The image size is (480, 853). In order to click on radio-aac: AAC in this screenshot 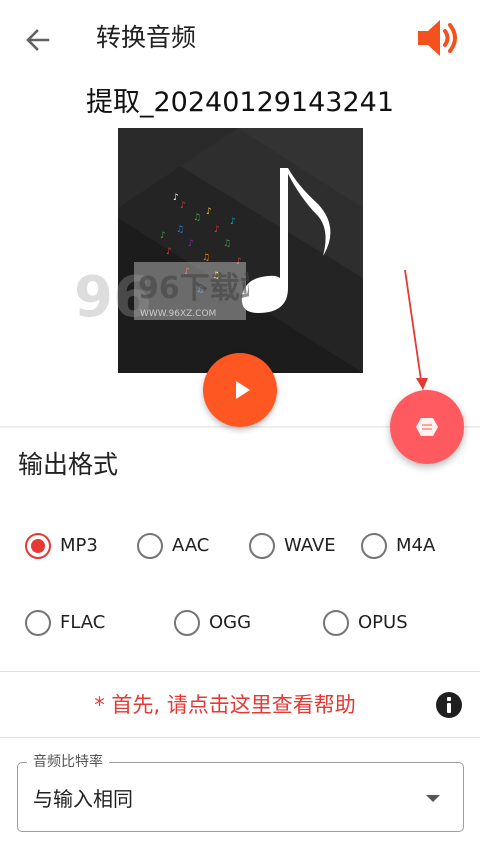, I will do `click(173, 546)`.